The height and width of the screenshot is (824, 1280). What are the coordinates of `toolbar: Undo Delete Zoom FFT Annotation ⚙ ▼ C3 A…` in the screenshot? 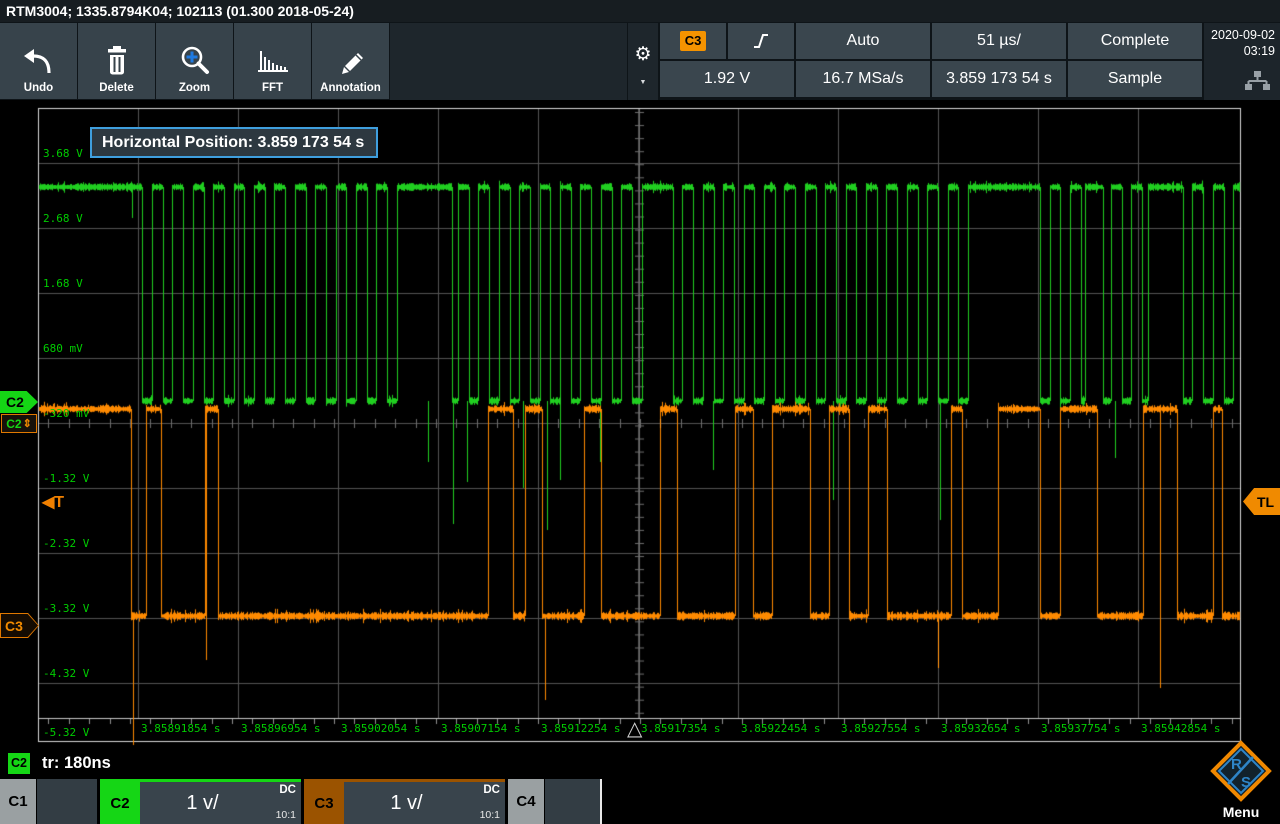 It's located at (640, 61).